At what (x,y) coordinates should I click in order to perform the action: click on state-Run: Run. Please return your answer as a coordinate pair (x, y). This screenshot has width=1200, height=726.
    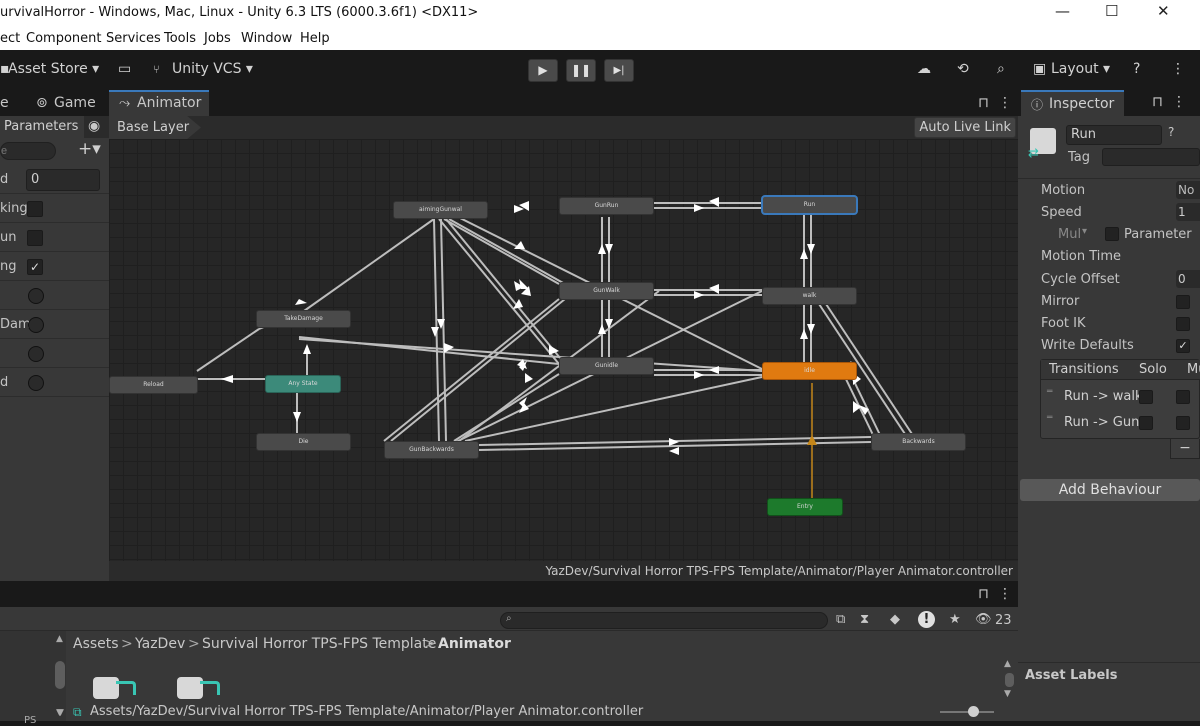
    Looking at the image, I should click on (809, 205).